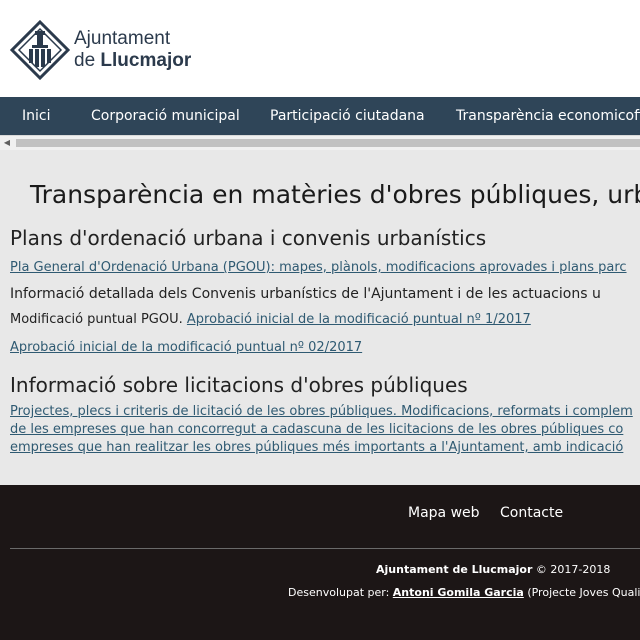 This screenshot has height=640, width=640. What do you see at coordinates (548, 116) in the screenshot?
I see `nav-item-transparencia-economicofinancera: Transparència economicofin` at bounding box center [548, 116].